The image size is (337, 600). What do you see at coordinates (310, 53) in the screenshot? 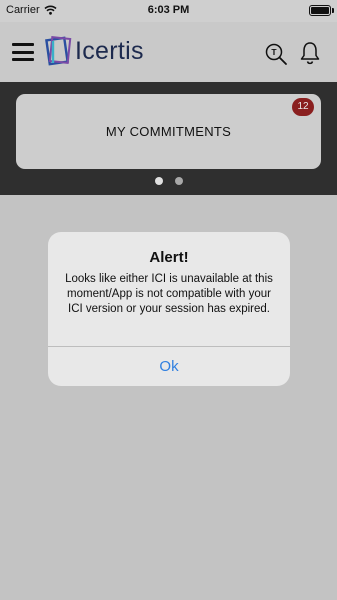
I see `bell-icon` at bounding box center [310, 53].